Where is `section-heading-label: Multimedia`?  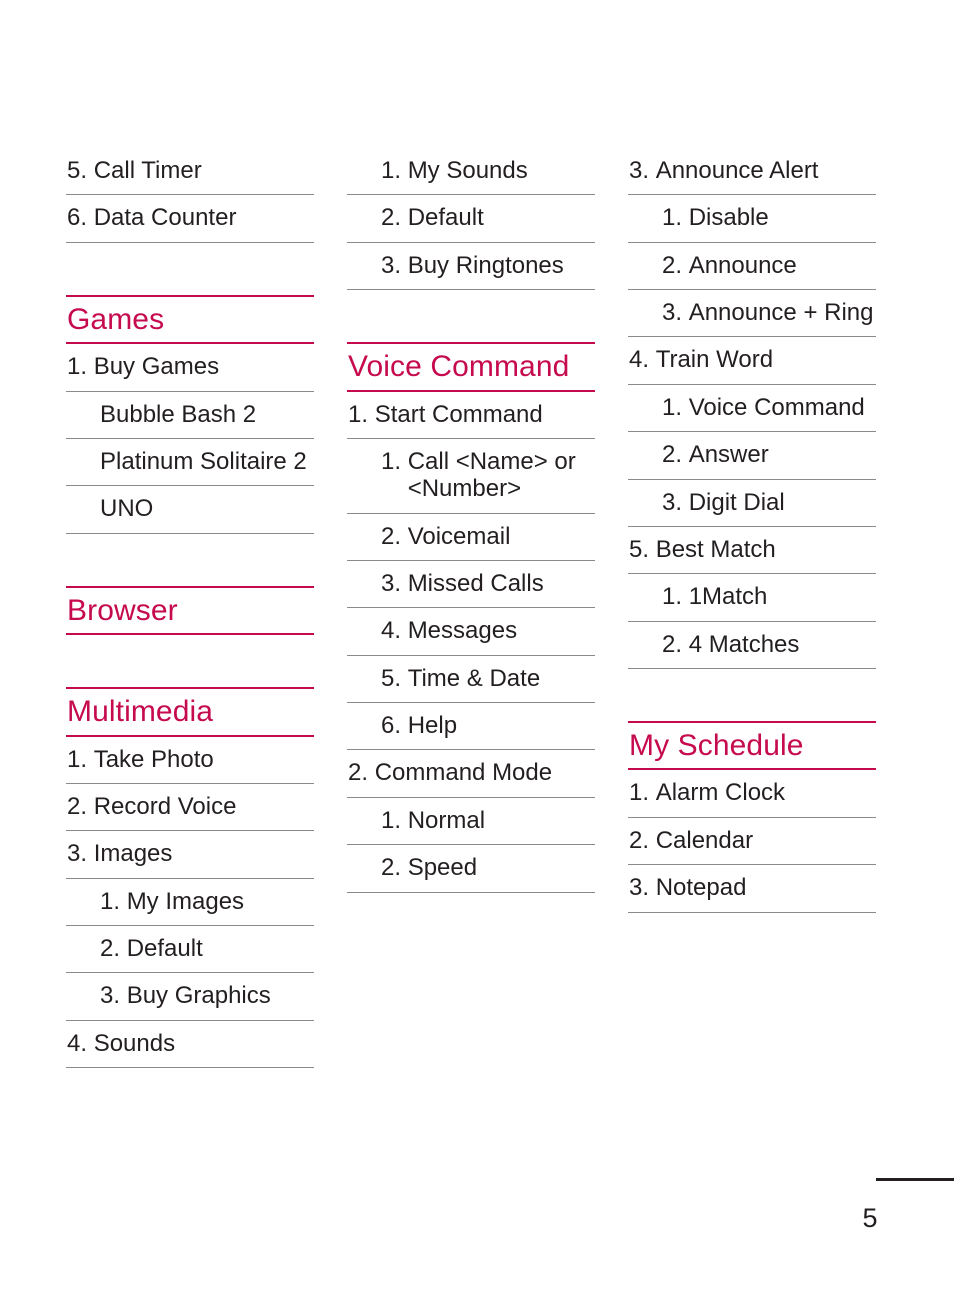 section-heading-label: Multimedia is located at coordinates (140, 712).